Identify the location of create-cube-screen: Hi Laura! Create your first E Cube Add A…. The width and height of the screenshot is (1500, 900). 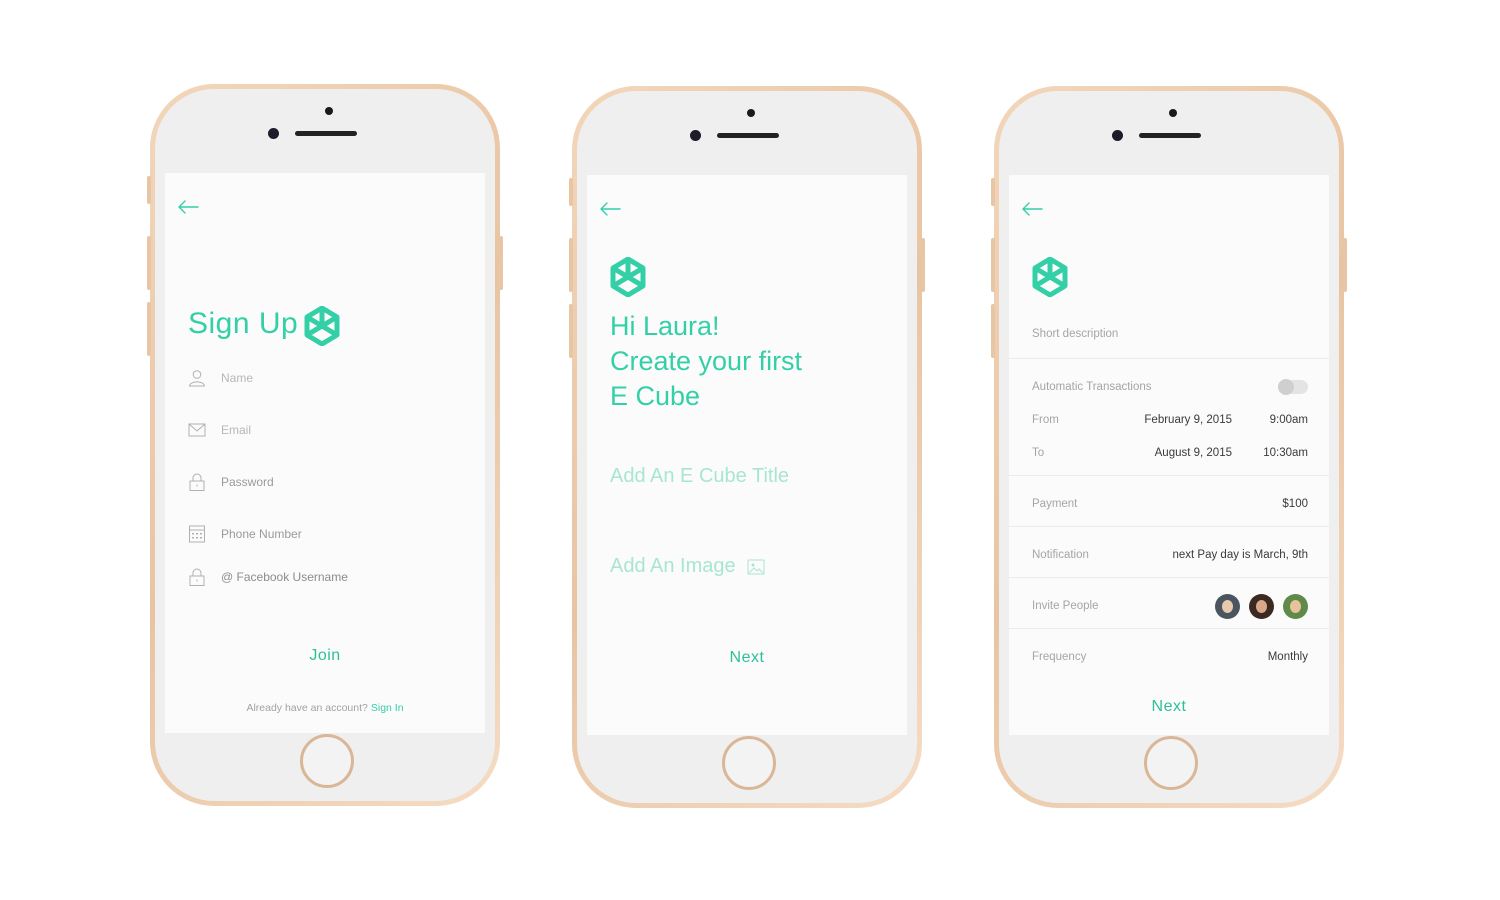
(747, 455).